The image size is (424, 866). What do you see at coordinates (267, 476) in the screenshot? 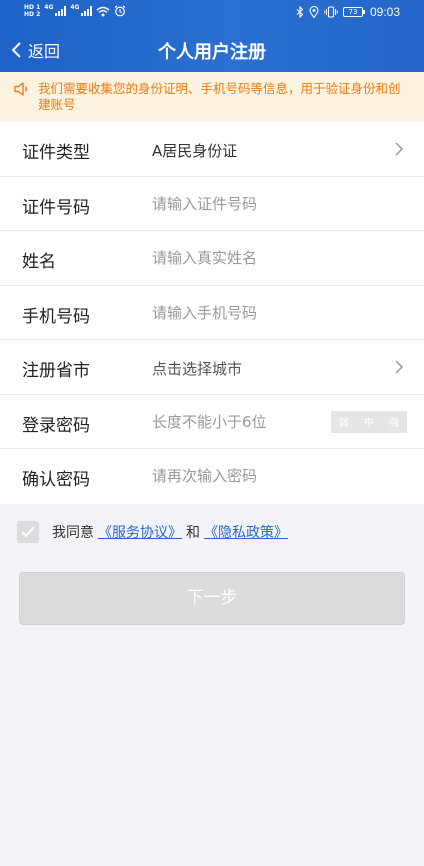
I see `confirm-password-input` at bounding box center [267, 476].